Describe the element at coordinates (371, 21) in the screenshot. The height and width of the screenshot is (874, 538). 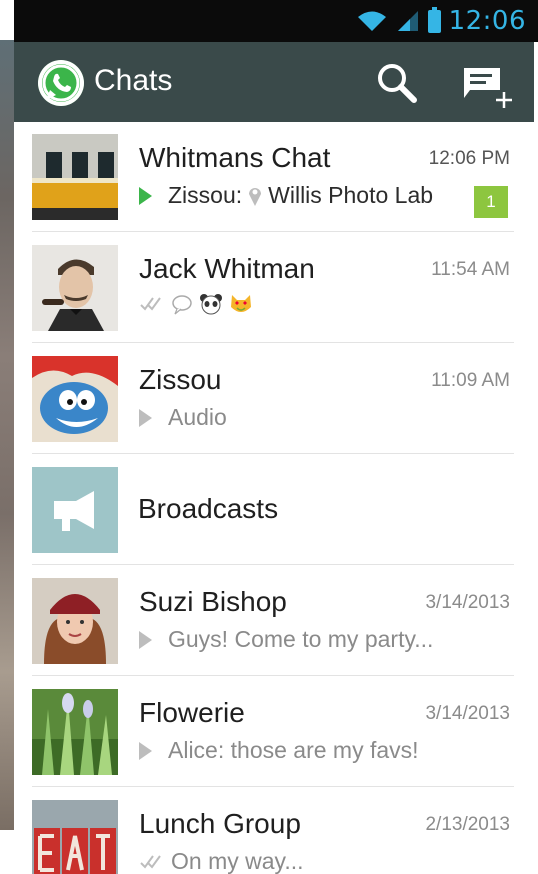
I see `wifi-icon` at that location.